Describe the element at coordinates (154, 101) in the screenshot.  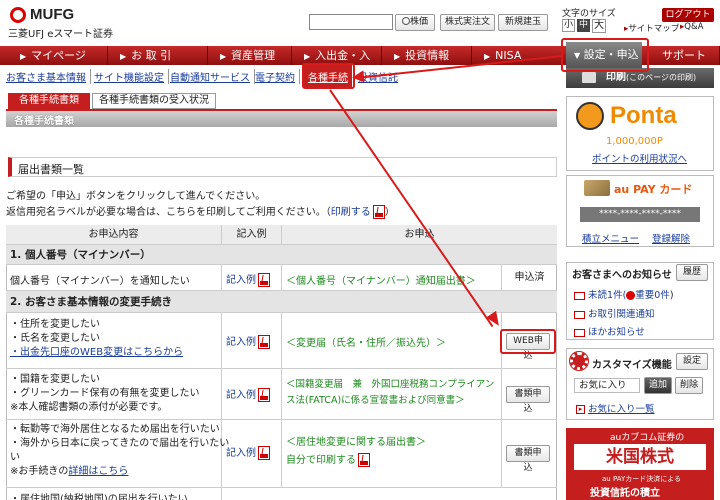
I see `tab-receipt-status: 各種手続書類の受入状況` at that location.